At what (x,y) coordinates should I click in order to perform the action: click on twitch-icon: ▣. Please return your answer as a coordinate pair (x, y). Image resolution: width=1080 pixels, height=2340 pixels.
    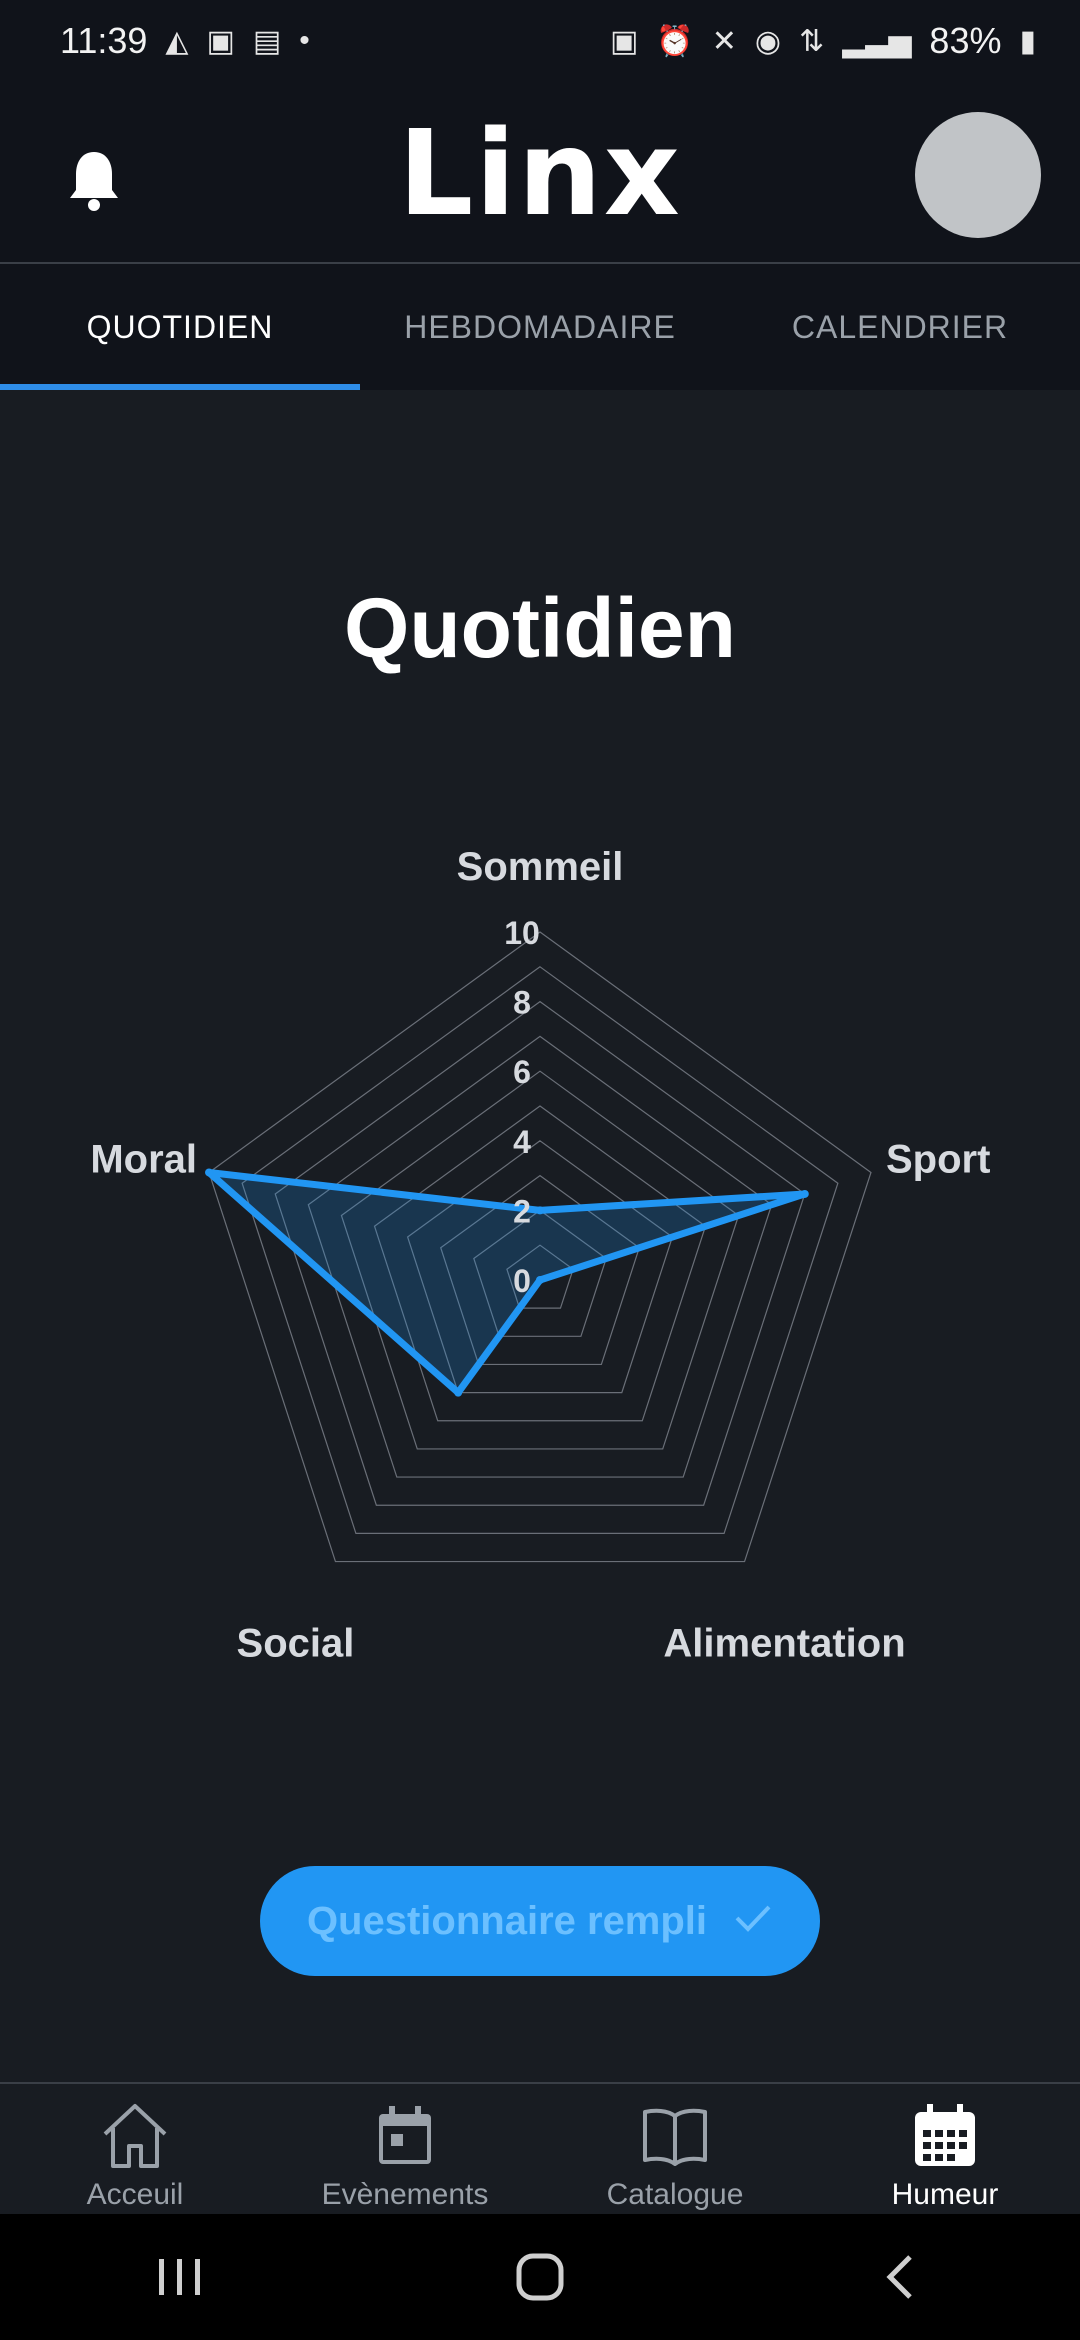
    Looking at the image, I should click on (220, 41).